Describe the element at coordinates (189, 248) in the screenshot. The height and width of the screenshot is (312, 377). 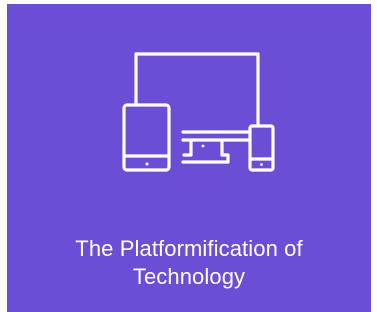
I see `card-title-line-1: The Platformification of` at that location.